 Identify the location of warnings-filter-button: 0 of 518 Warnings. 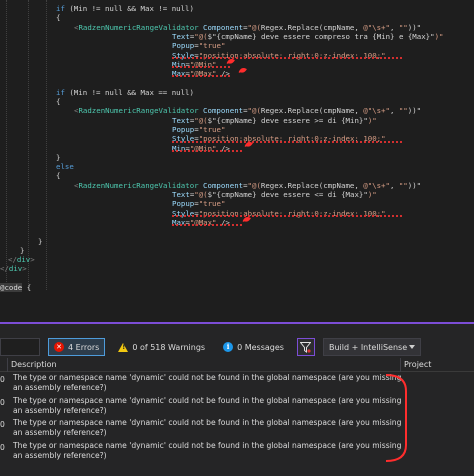
(161, 347).